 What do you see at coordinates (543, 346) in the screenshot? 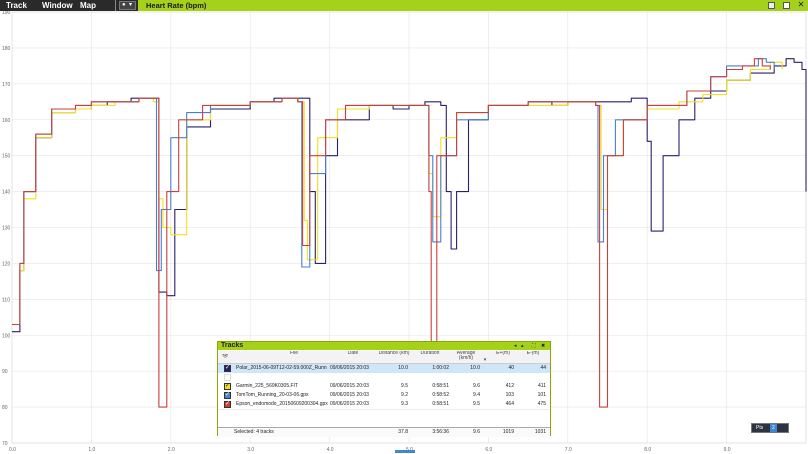
I see `close-panel-icon: ✖` at bounding box center [543, 346].